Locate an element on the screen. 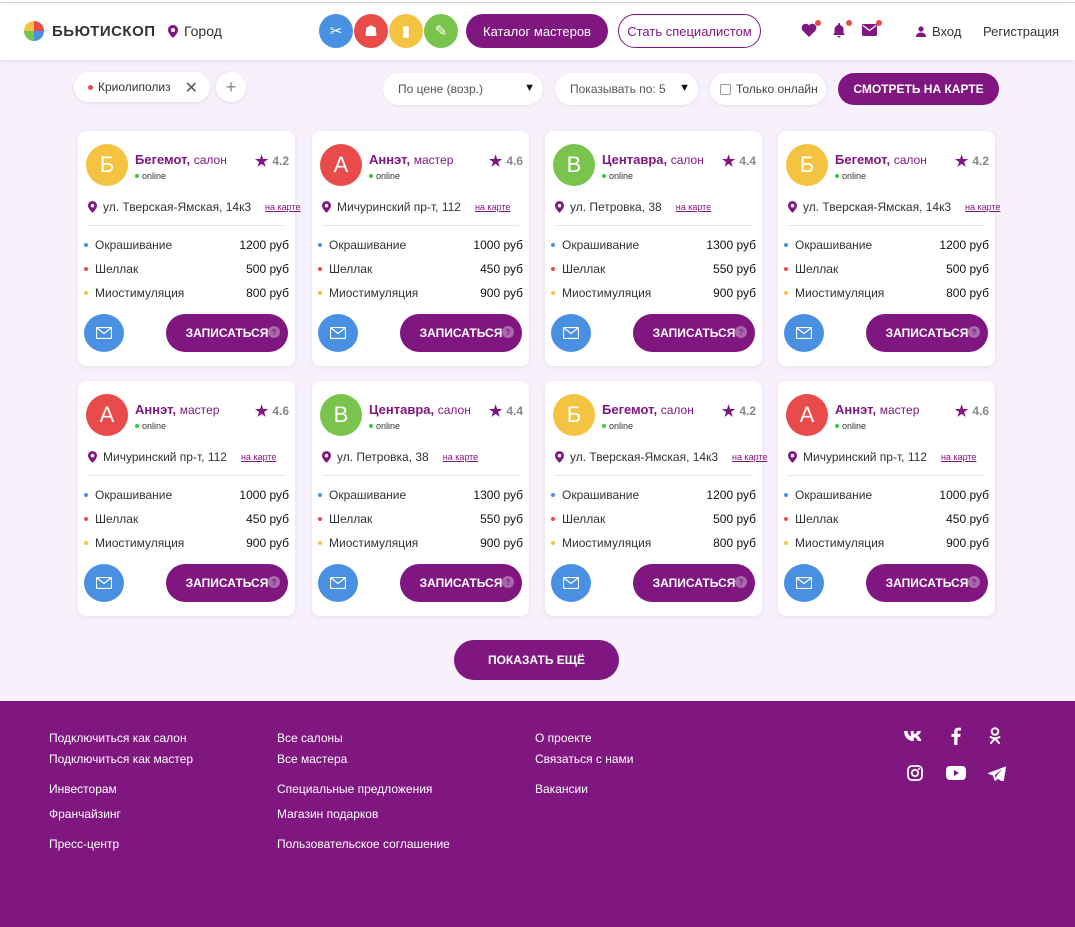 This screenshot has height=927, width=1075. show-on-map-button: СМОТРЕТЬ НА КАРТЕ is located at coordinates (918, 89).